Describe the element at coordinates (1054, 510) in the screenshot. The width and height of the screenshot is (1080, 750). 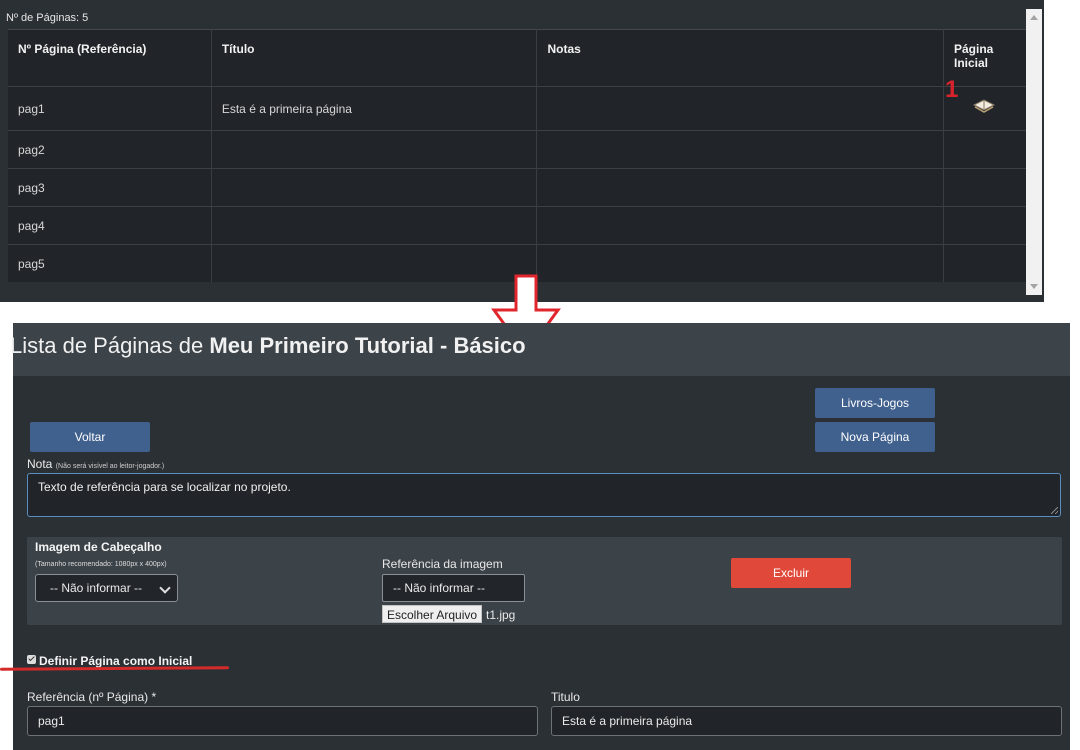
I see `resize-handle-icon` at that location.